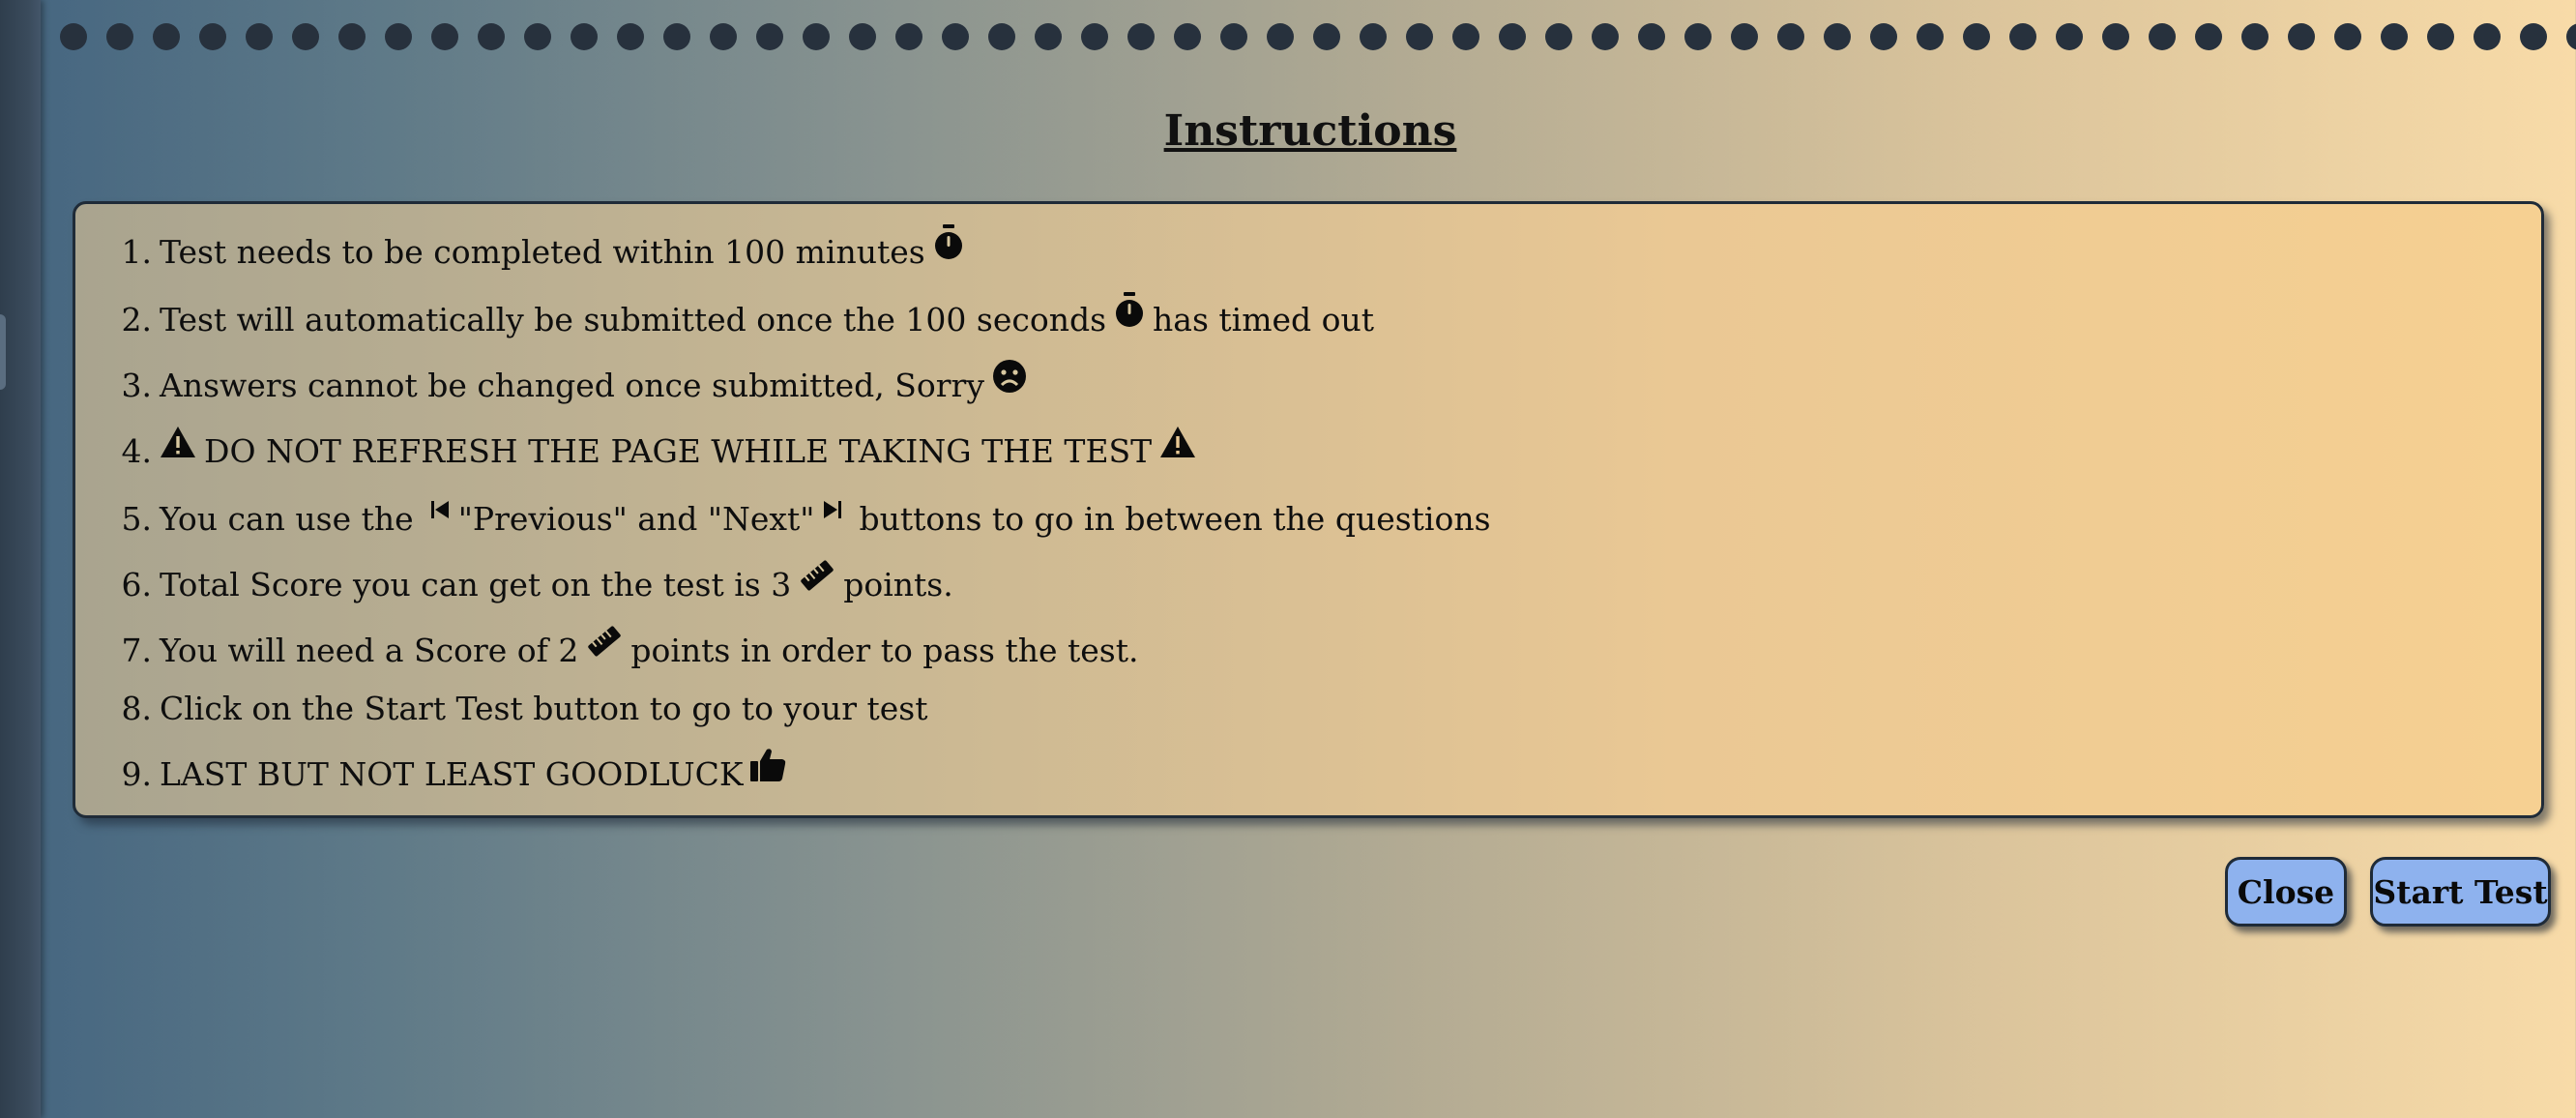 The image size is (2576, 1118). I want to click on item-number: 6., so click(137, 584).